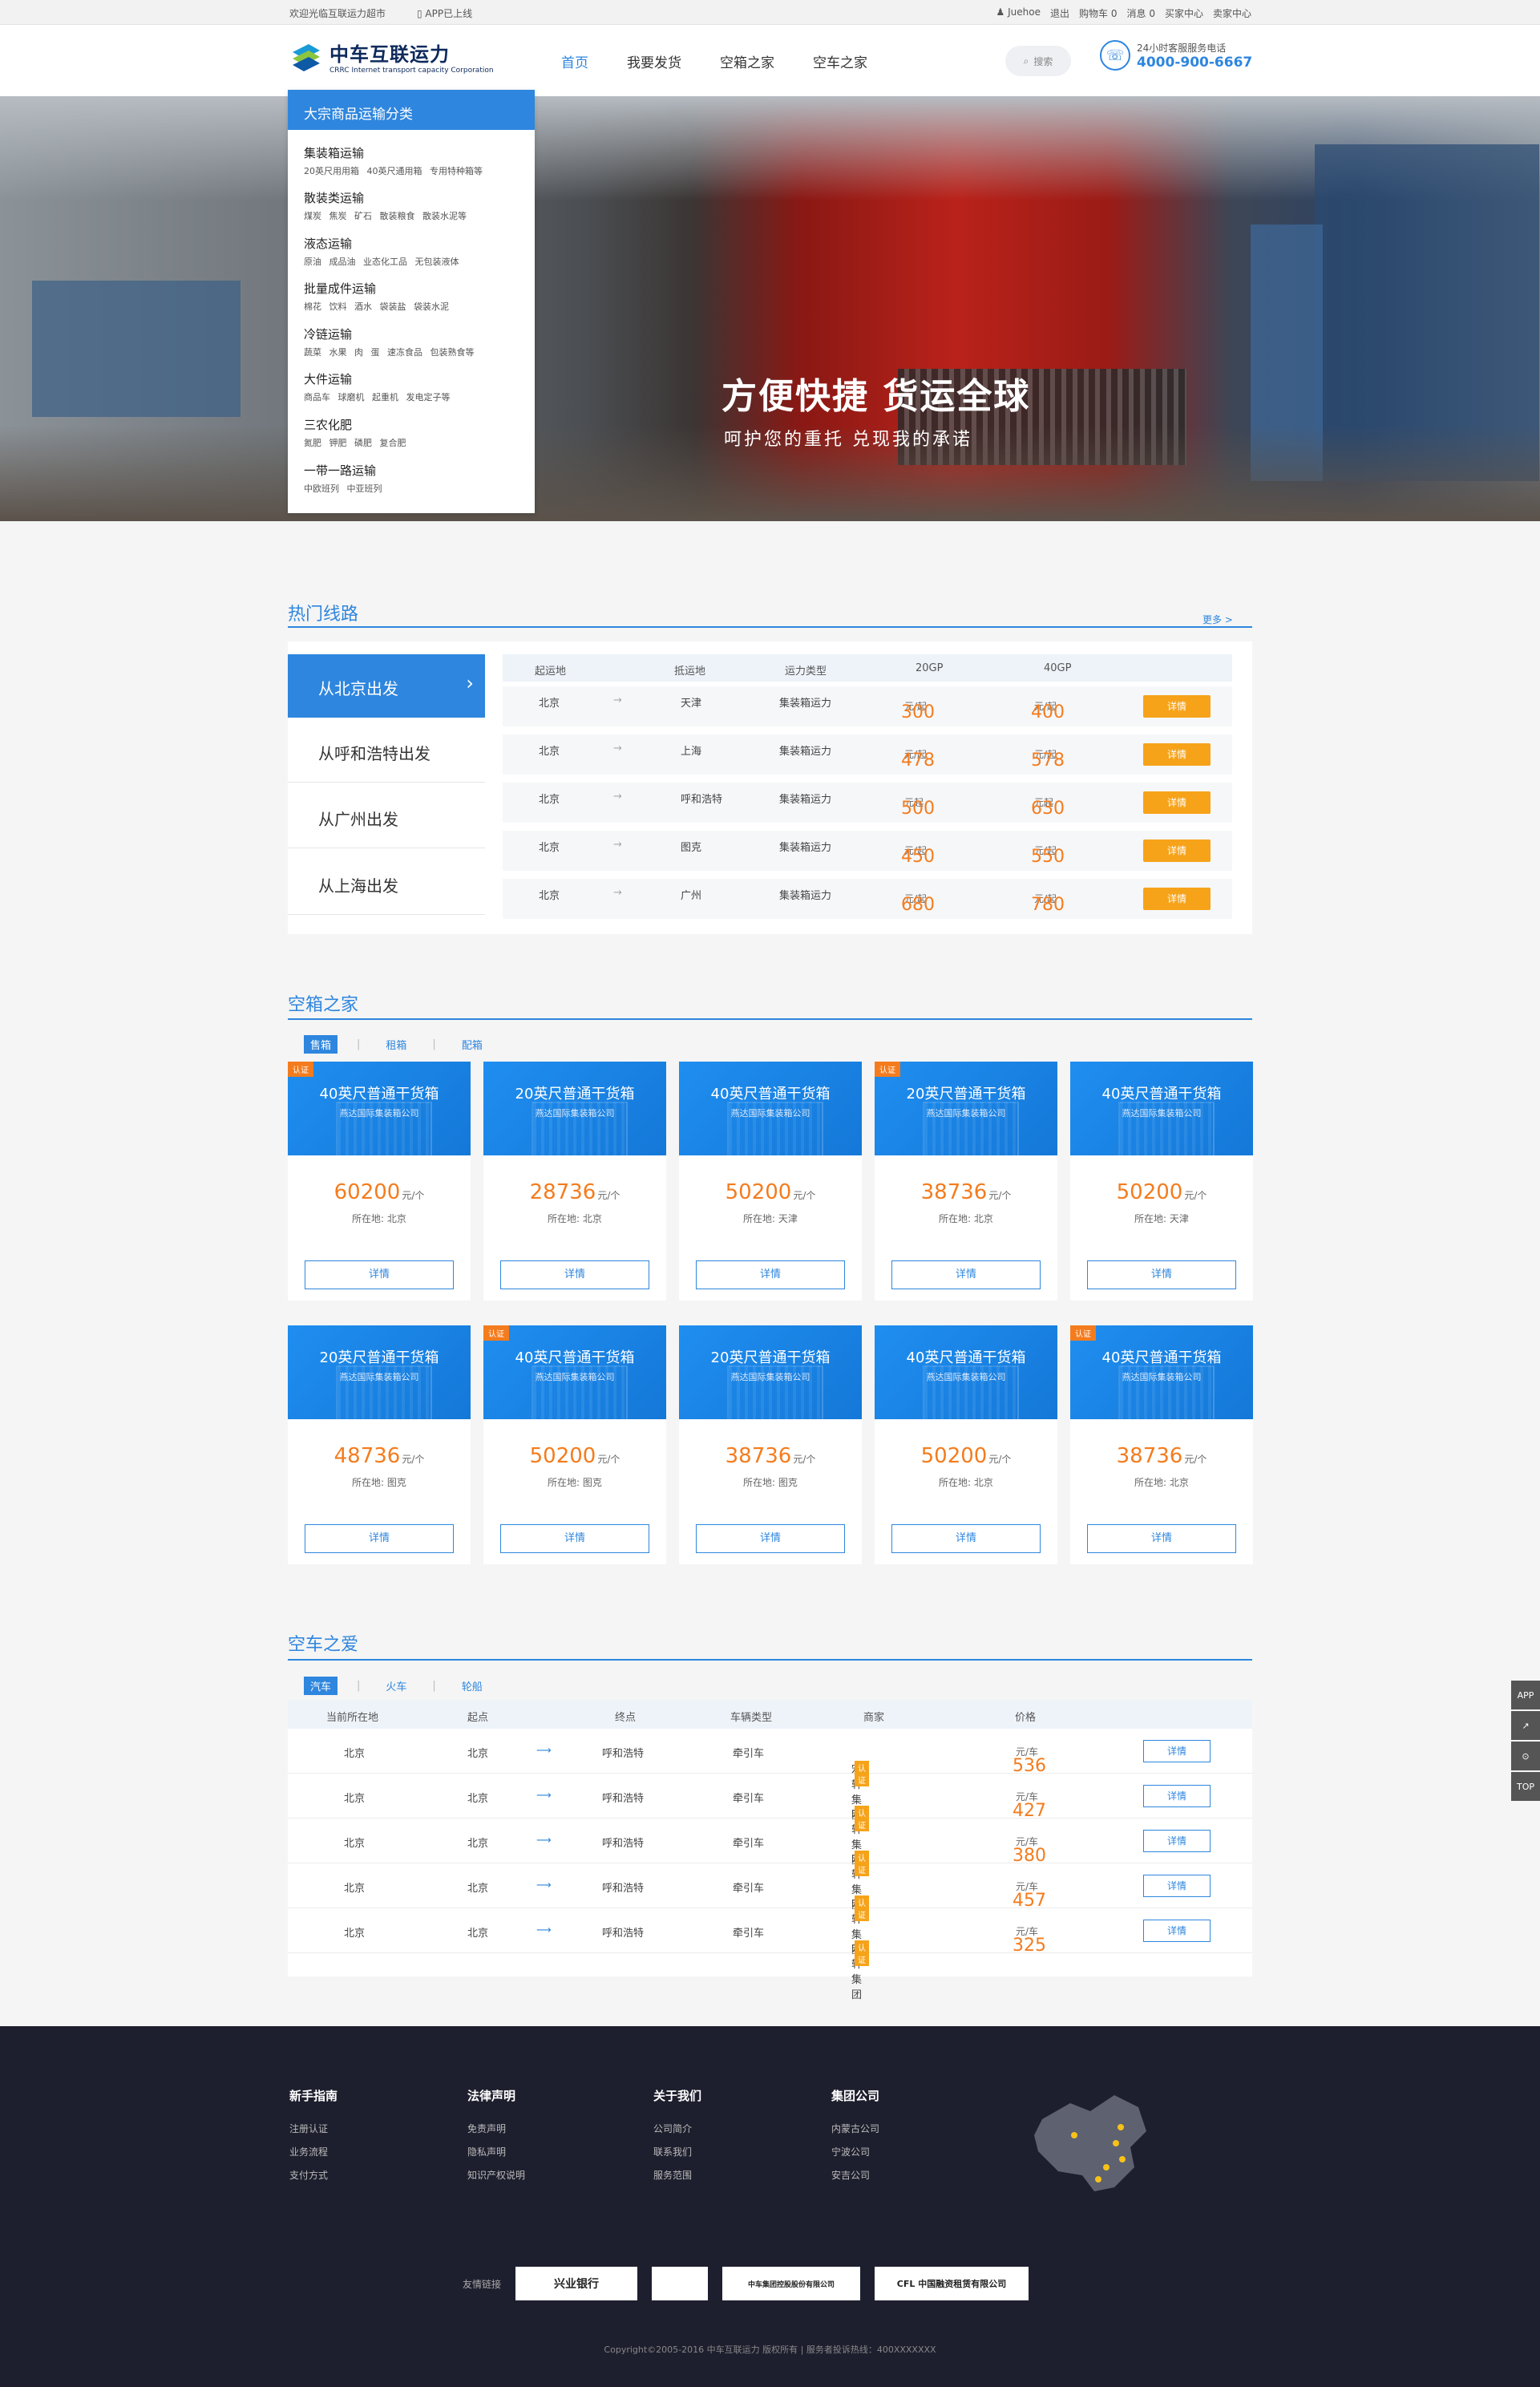  What do you see at coordinates (1526, 1725) in the screenshot?
I see `trend-icon: ↗` at bounding box center [1526, 1725].